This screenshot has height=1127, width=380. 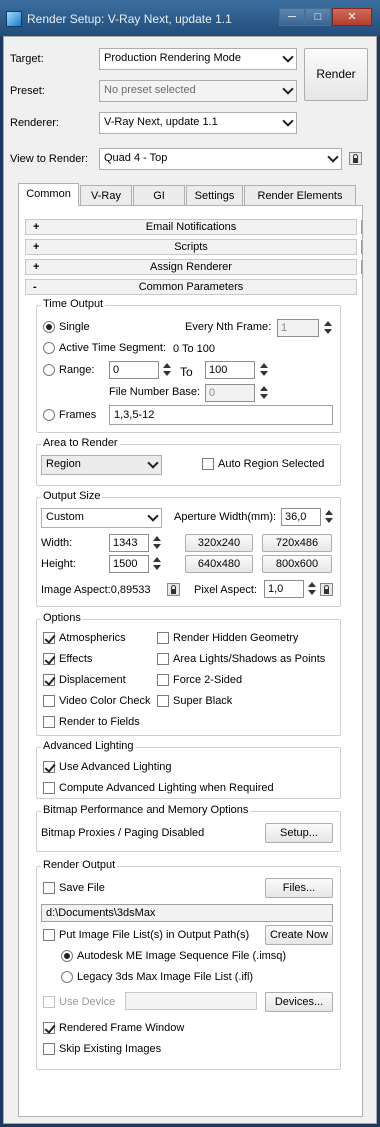 I want to click on preset-dropdown: No preset selected, so click(x=198, y=91).